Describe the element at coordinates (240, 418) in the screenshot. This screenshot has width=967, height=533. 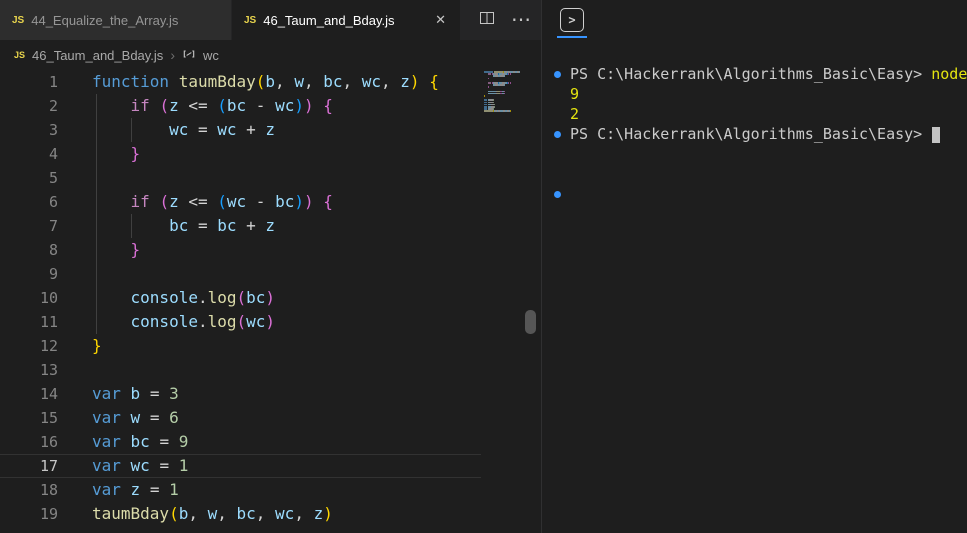
I see `code-line-15: 15 var w = 6` at that location.